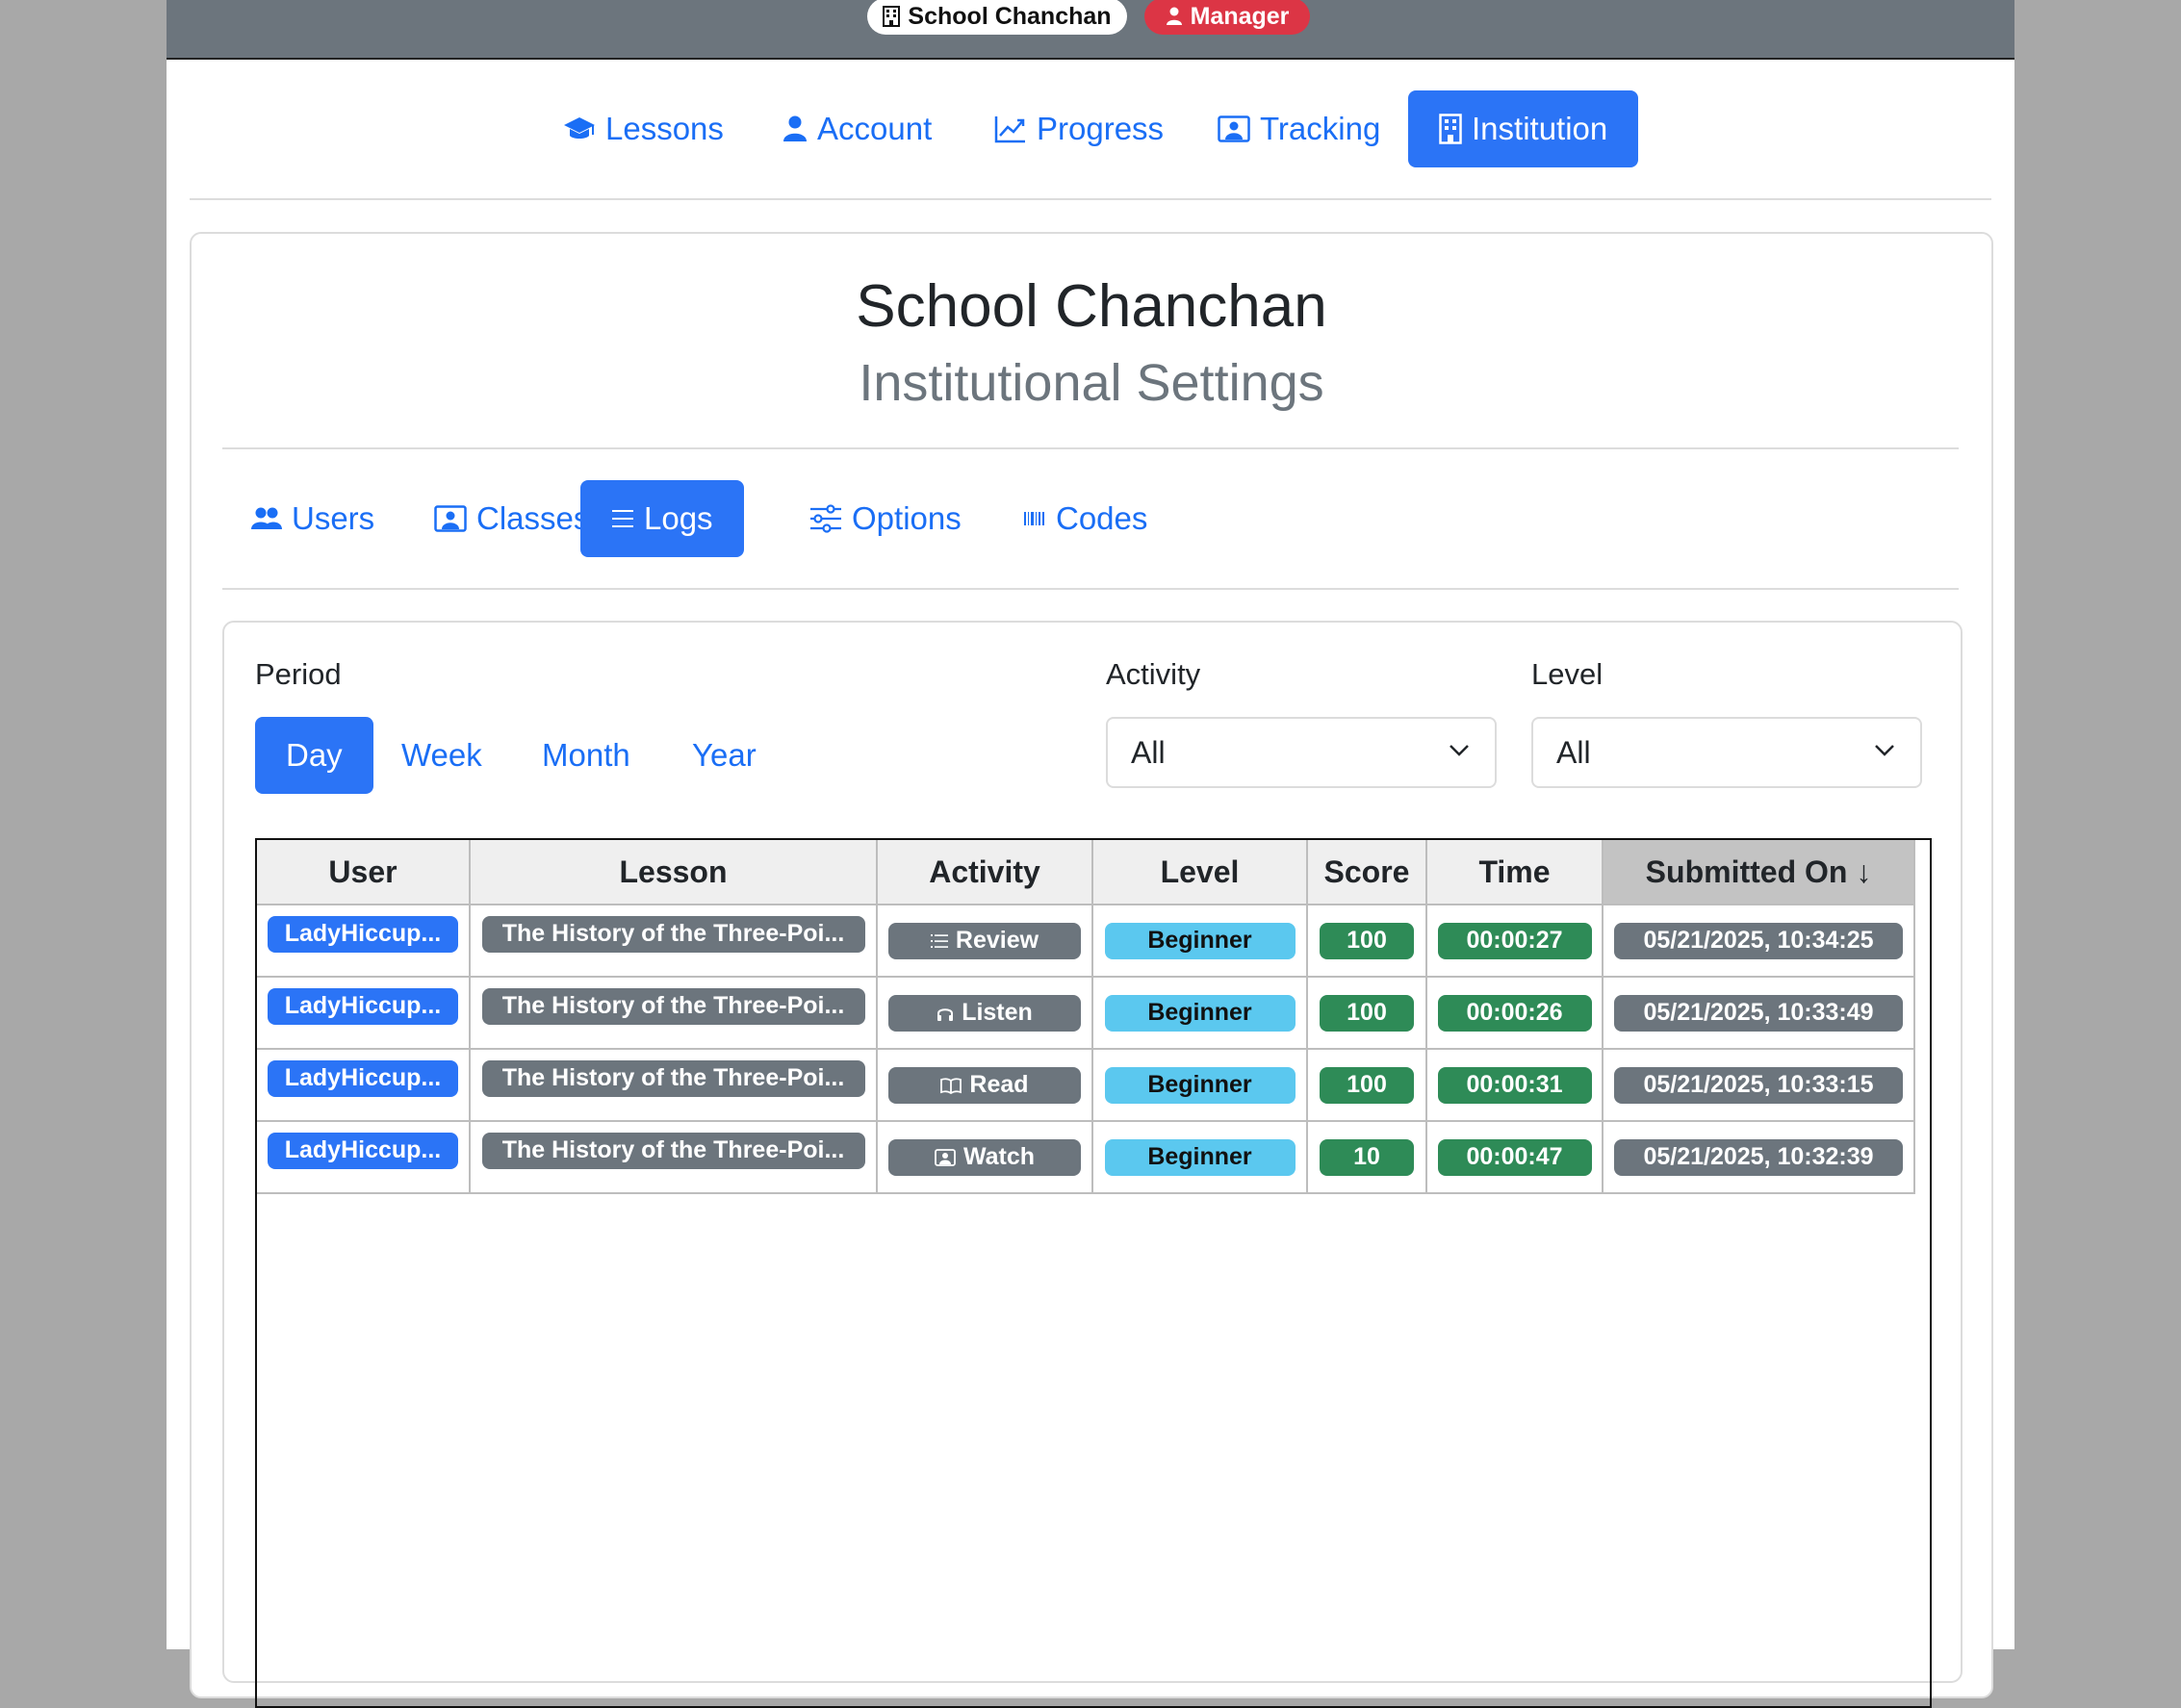 This screenshot has height=1708, width=2181. I want to click on header-divider, so click(1090, 448).